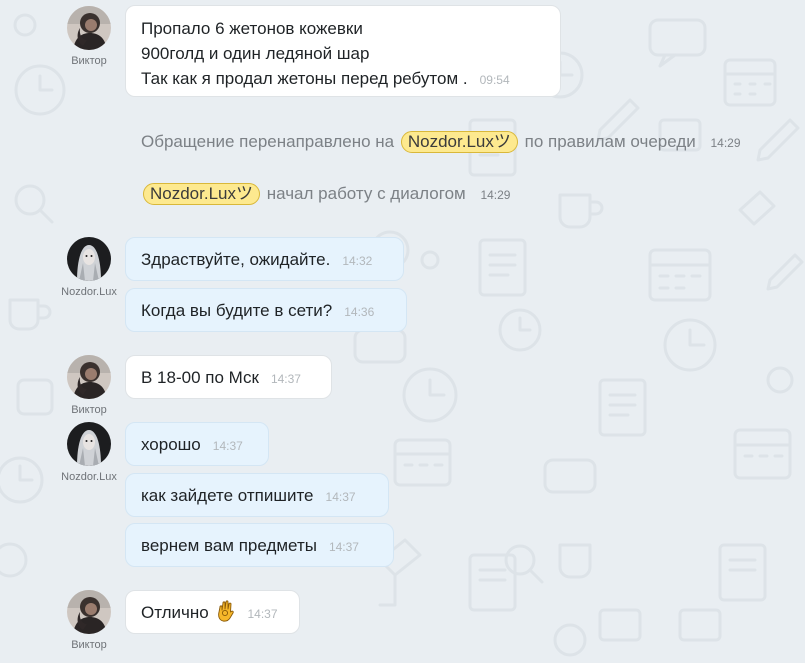 The height and width of the screenshot is (663, 805). Describe the element at coordinates (610, 141) in the screenshot. I see `system-text: по правилам очереди` at that location.